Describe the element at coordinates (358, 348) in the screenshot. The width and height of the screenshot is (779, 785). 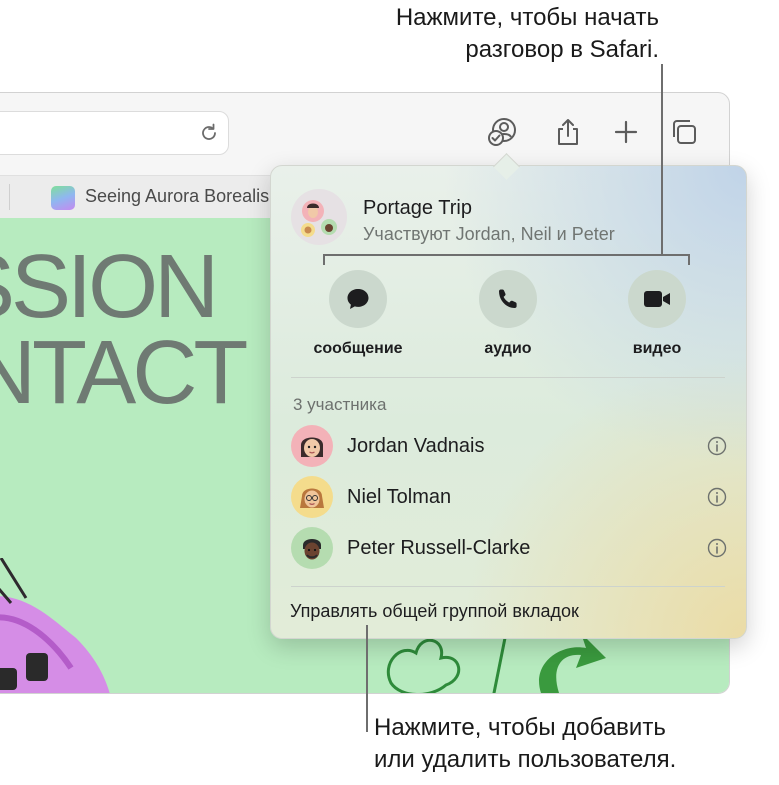
I see `message-action-label: сообщение` at that location.